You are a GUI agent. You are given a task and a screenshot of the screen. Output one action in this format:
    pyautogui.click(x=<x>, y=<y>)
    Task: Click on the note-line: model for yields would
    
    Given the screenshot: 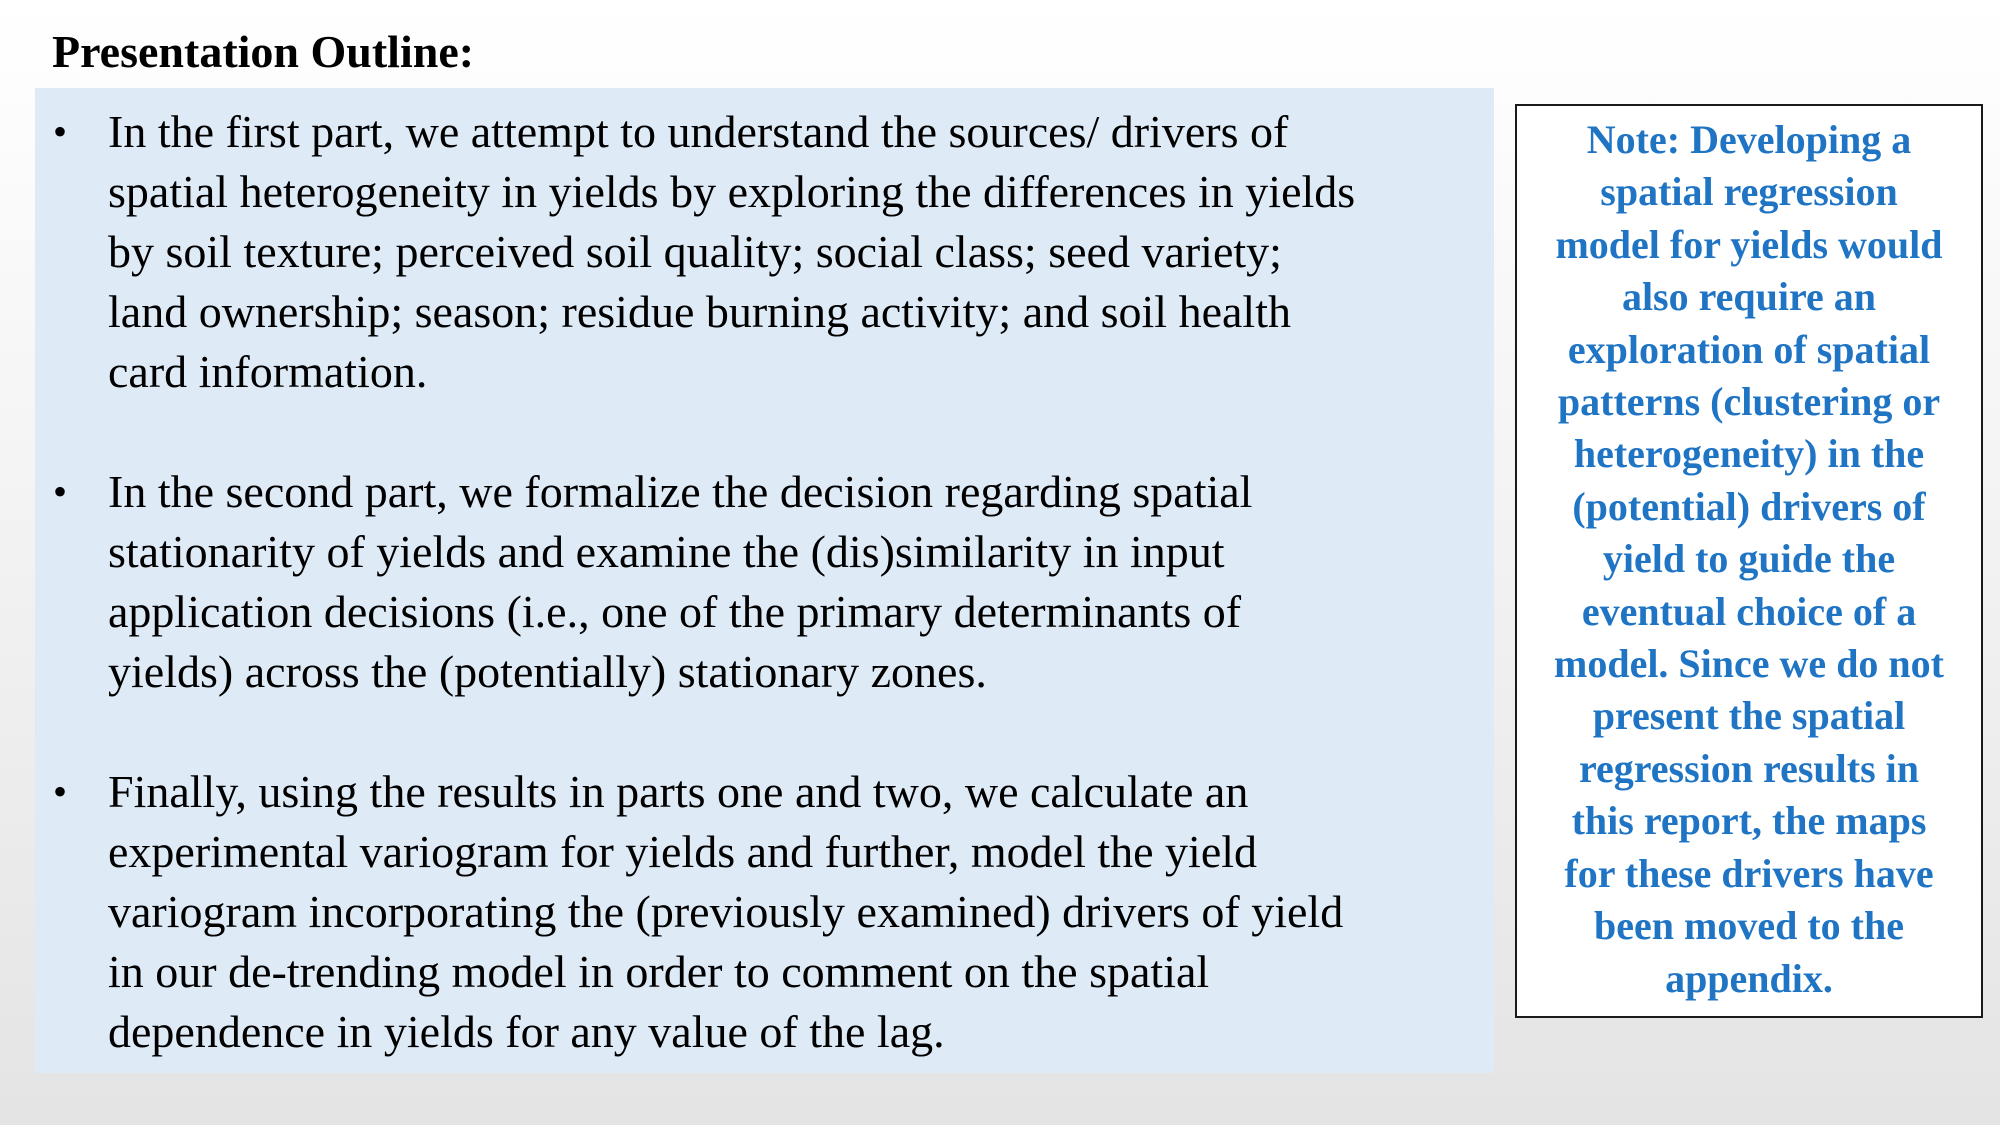 What is the action you would take?
    pyautogui.click(x=1749, y=244)
    